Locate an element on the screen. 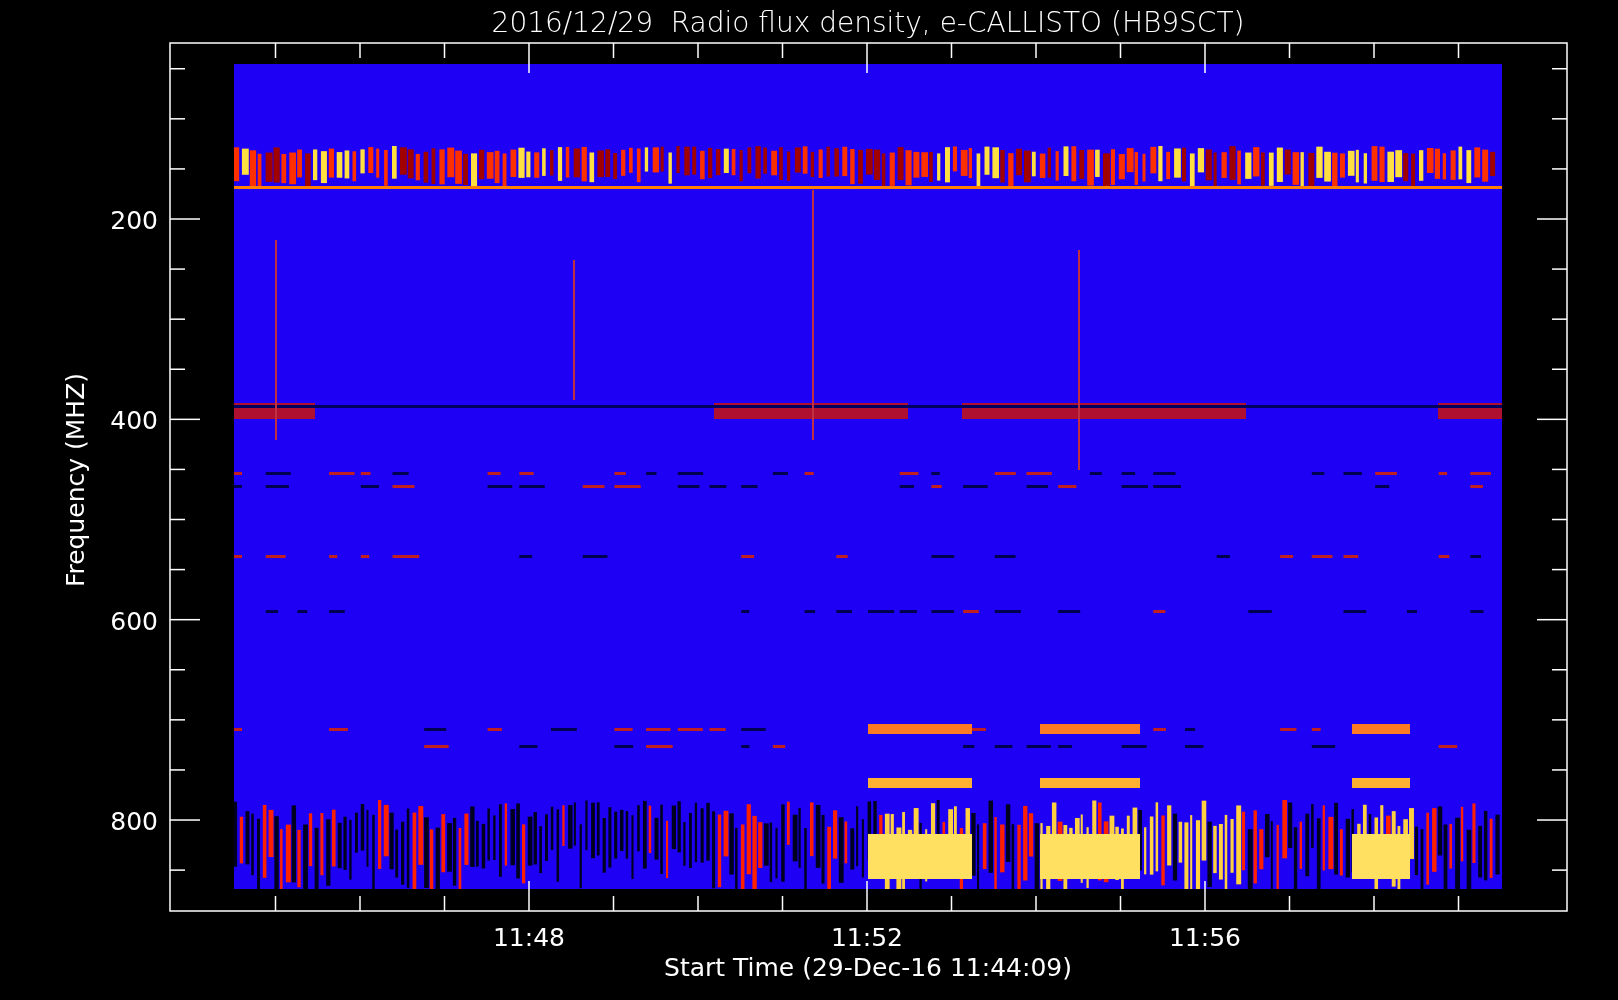 The width and height of the screenshot is (1618, 1000). x-tick-label: 11:56 is located at coordinates (1205, 937).